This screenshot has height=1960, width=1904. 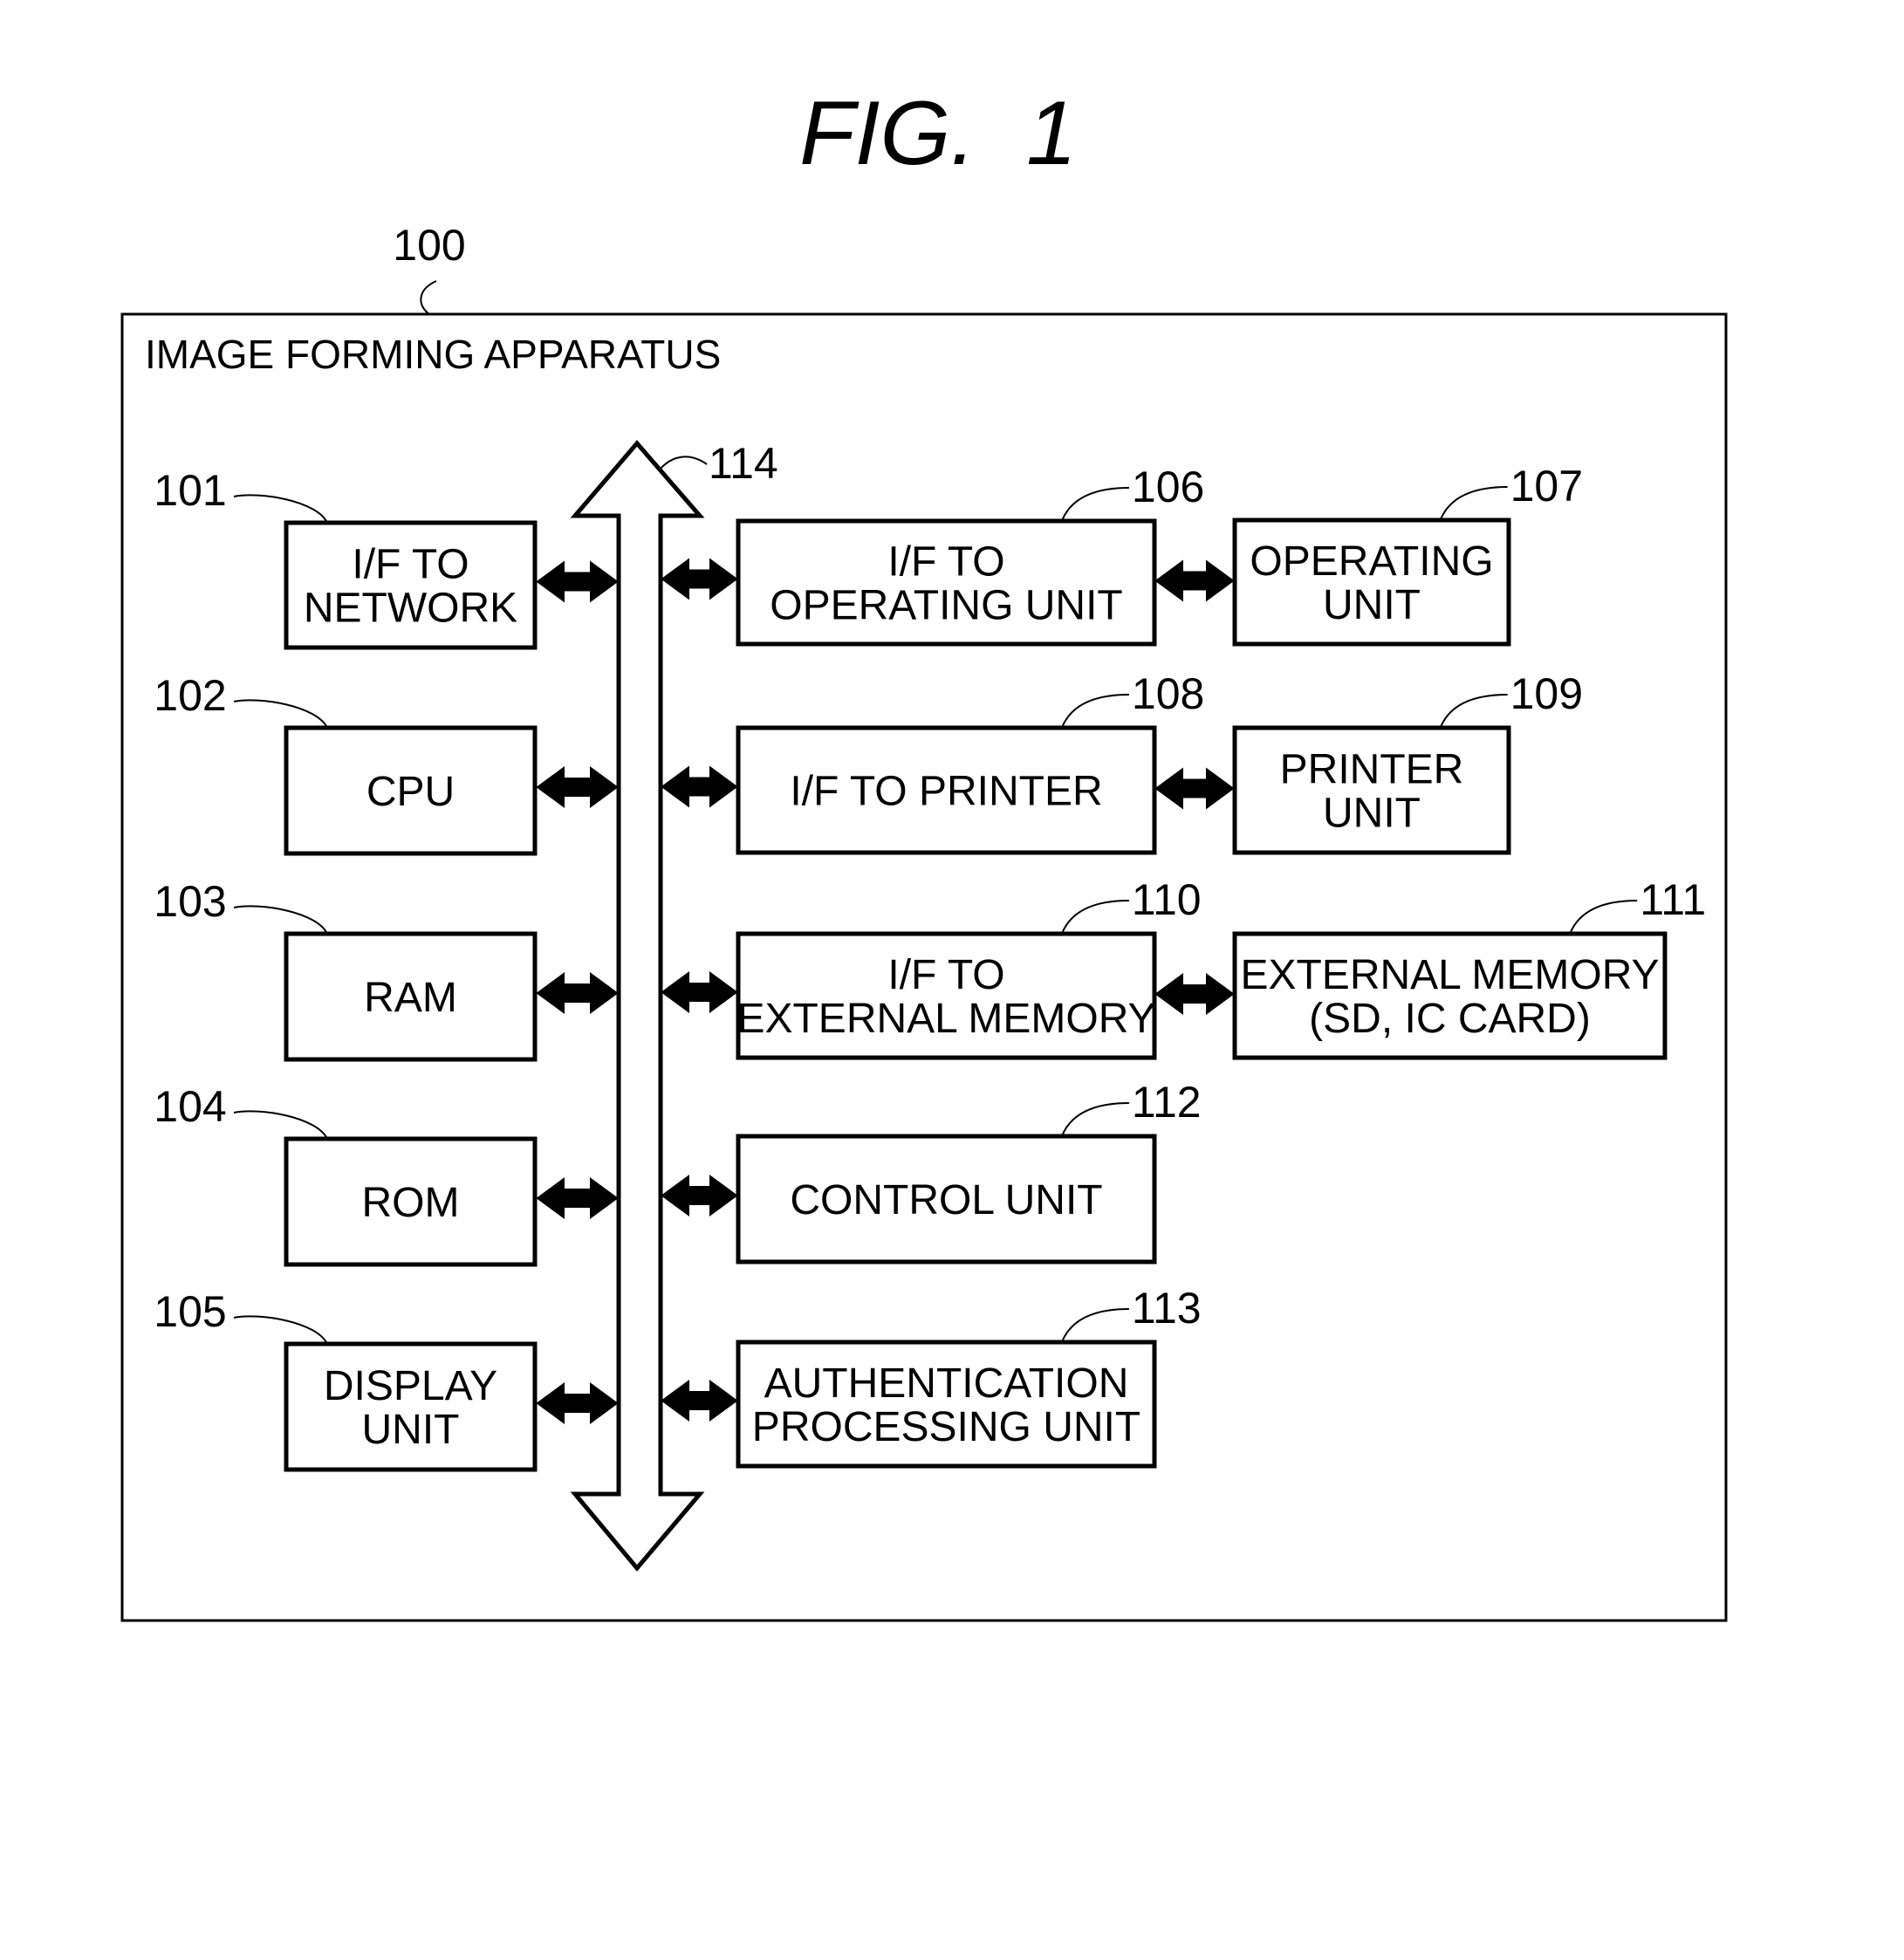 I want to click on block-106-leader, so click(x=1094, y=505).